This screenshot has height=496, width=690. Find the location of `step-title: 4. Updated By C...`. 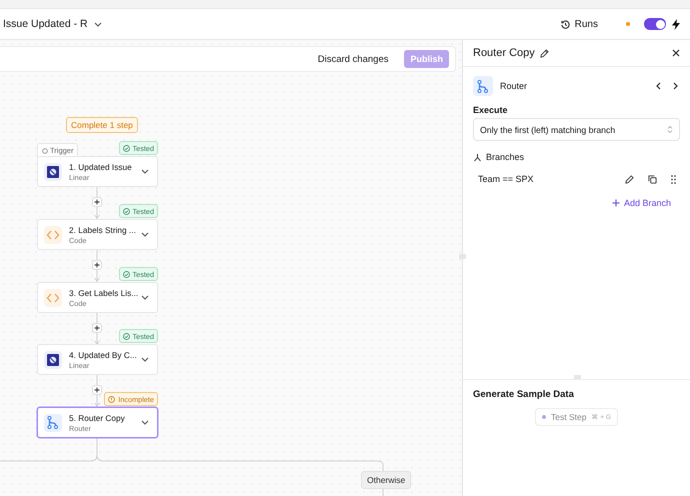

step-title: 4. Updated By C... is located at coordinates (101, 355).